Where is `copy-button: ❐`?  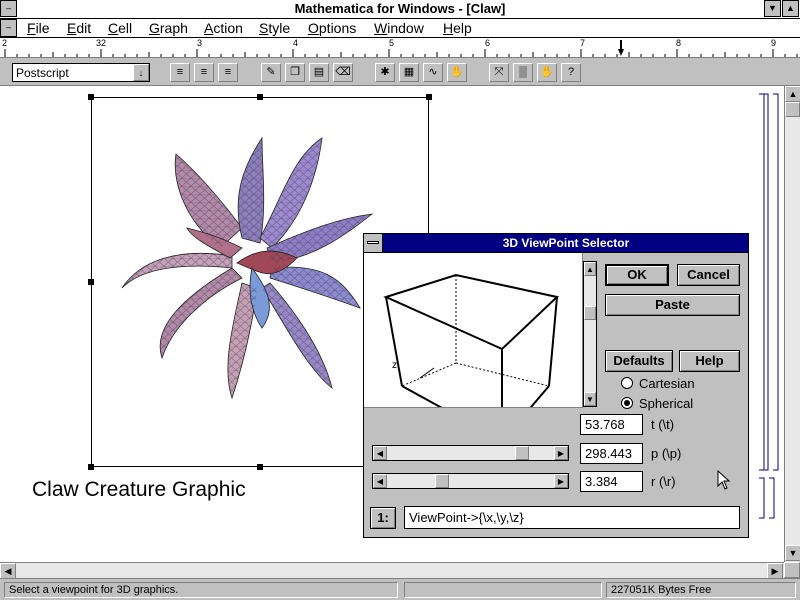 copy-button: ❐ is located at coordinates (295, 72).